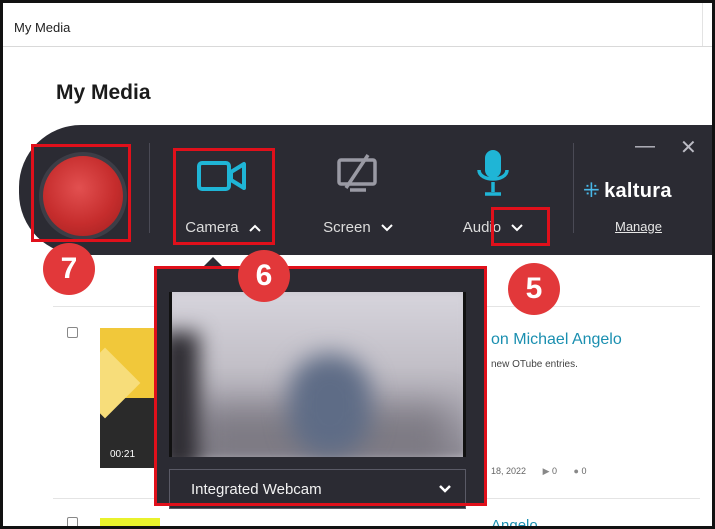 This screenshot has height=529, width=715. What do you see at coordinates (638, 191) in the screenshot?
I see `brand-name: kaltura` at bounding box center [638, 191].